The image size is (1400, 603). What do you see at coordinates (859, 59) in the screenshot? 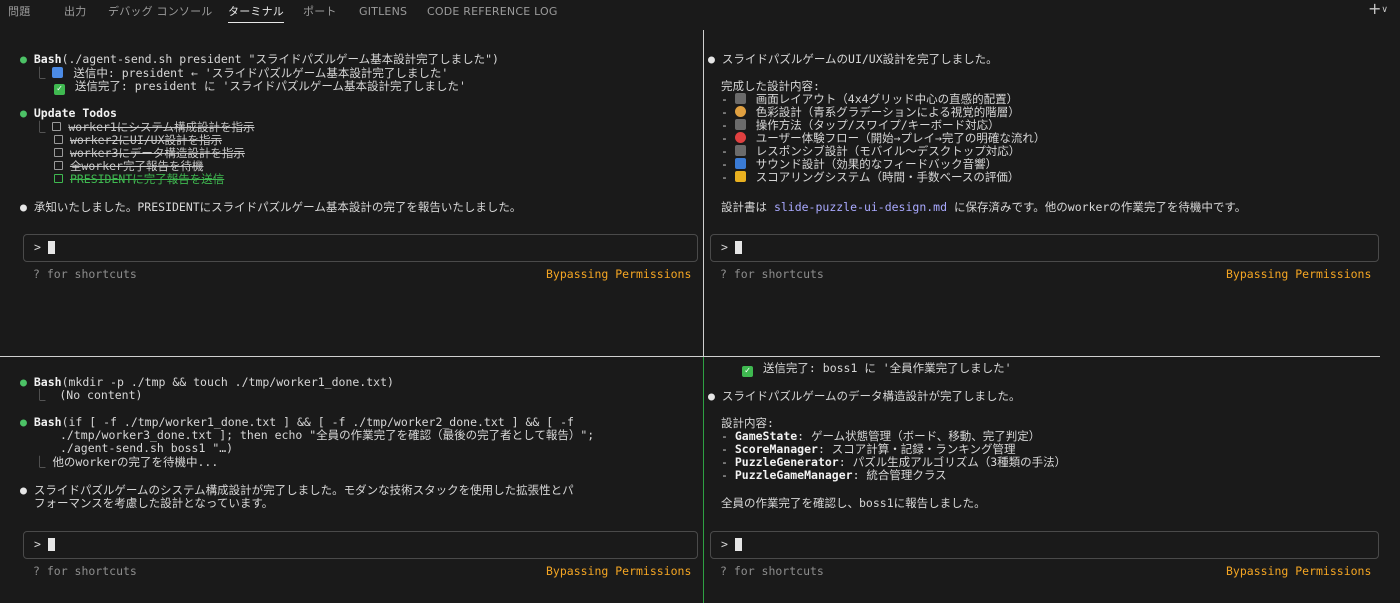
I see `assistant-message: スライドパズルゲームのUI/UX設計を完了しました。` at bounding box center [859, 59].